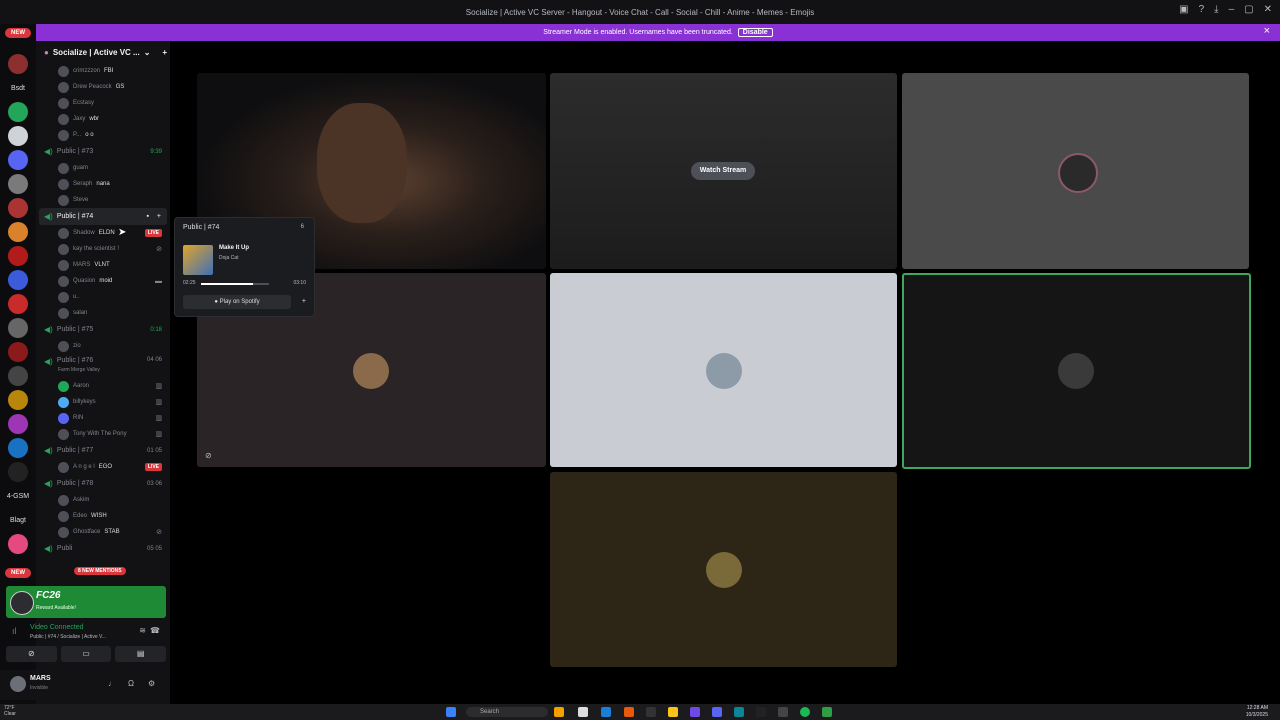 The height and width of the screenshot is (720, 1280). Describe the element at coordinates (103, 200) in the screenshot. I see `member-item: Steve` at that location.